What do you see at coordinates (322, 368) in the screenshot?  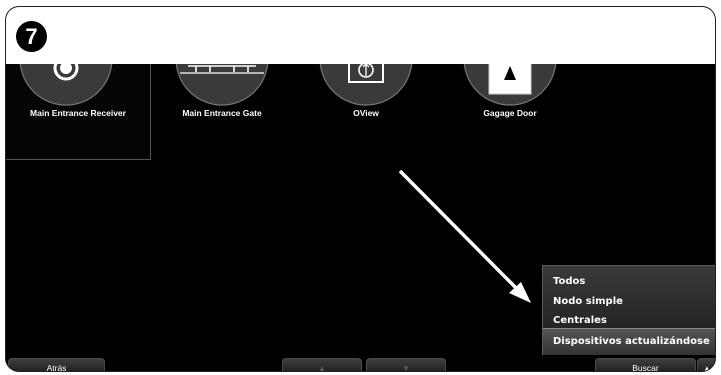 I see `arrow-up-icon: ▲` at bounding box center [322, 368].